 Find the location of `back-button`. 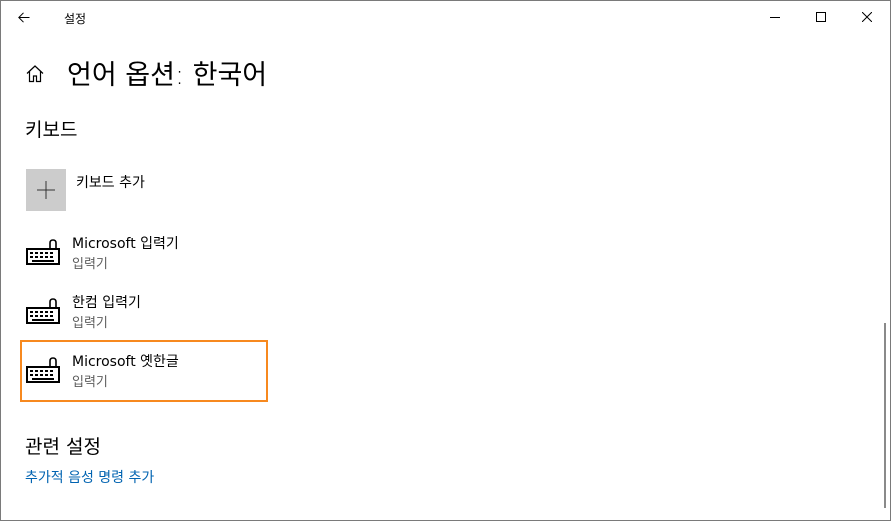

back-button is located at coordinates (24, 17).